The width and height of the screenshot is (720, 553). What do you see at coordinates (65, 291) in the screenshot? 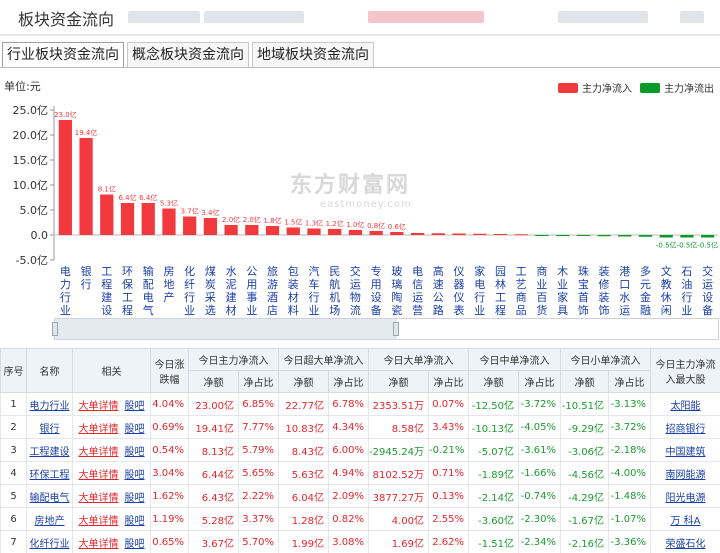
I see `x-tick-label-0: 电力行业` at bounding box center [65, 291].